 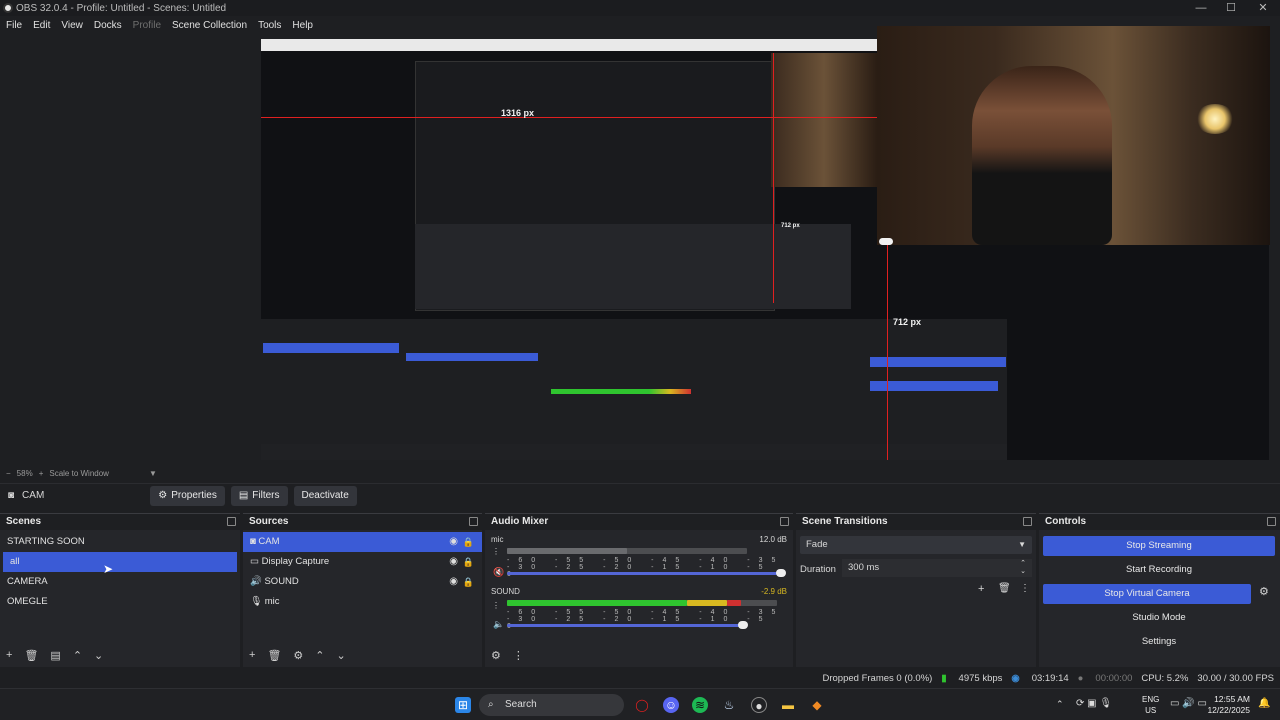 What do you see at coordinates (937, 568) in the screenshot?
I see `duration-input: 300 ms ⌃ ⌄` at bounding box center [937, 568].